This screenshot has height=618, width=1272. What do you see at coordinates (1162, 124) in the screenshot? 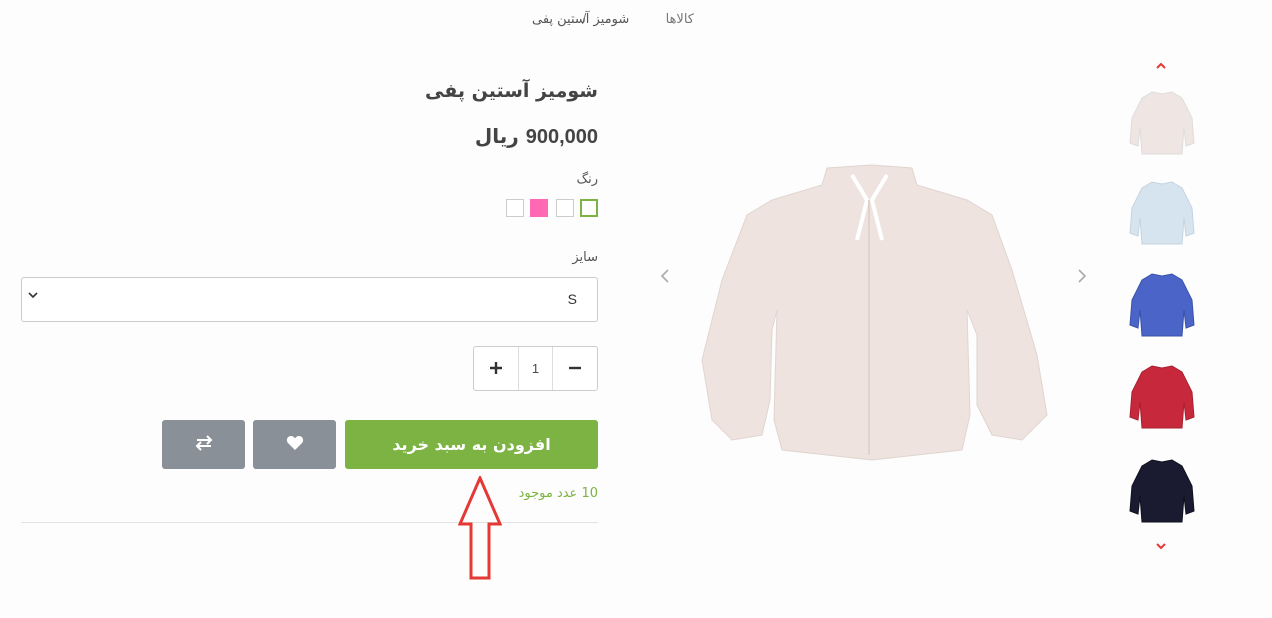
I see `thumbnail-cream-shirt` at bounding box center [1162, 124].